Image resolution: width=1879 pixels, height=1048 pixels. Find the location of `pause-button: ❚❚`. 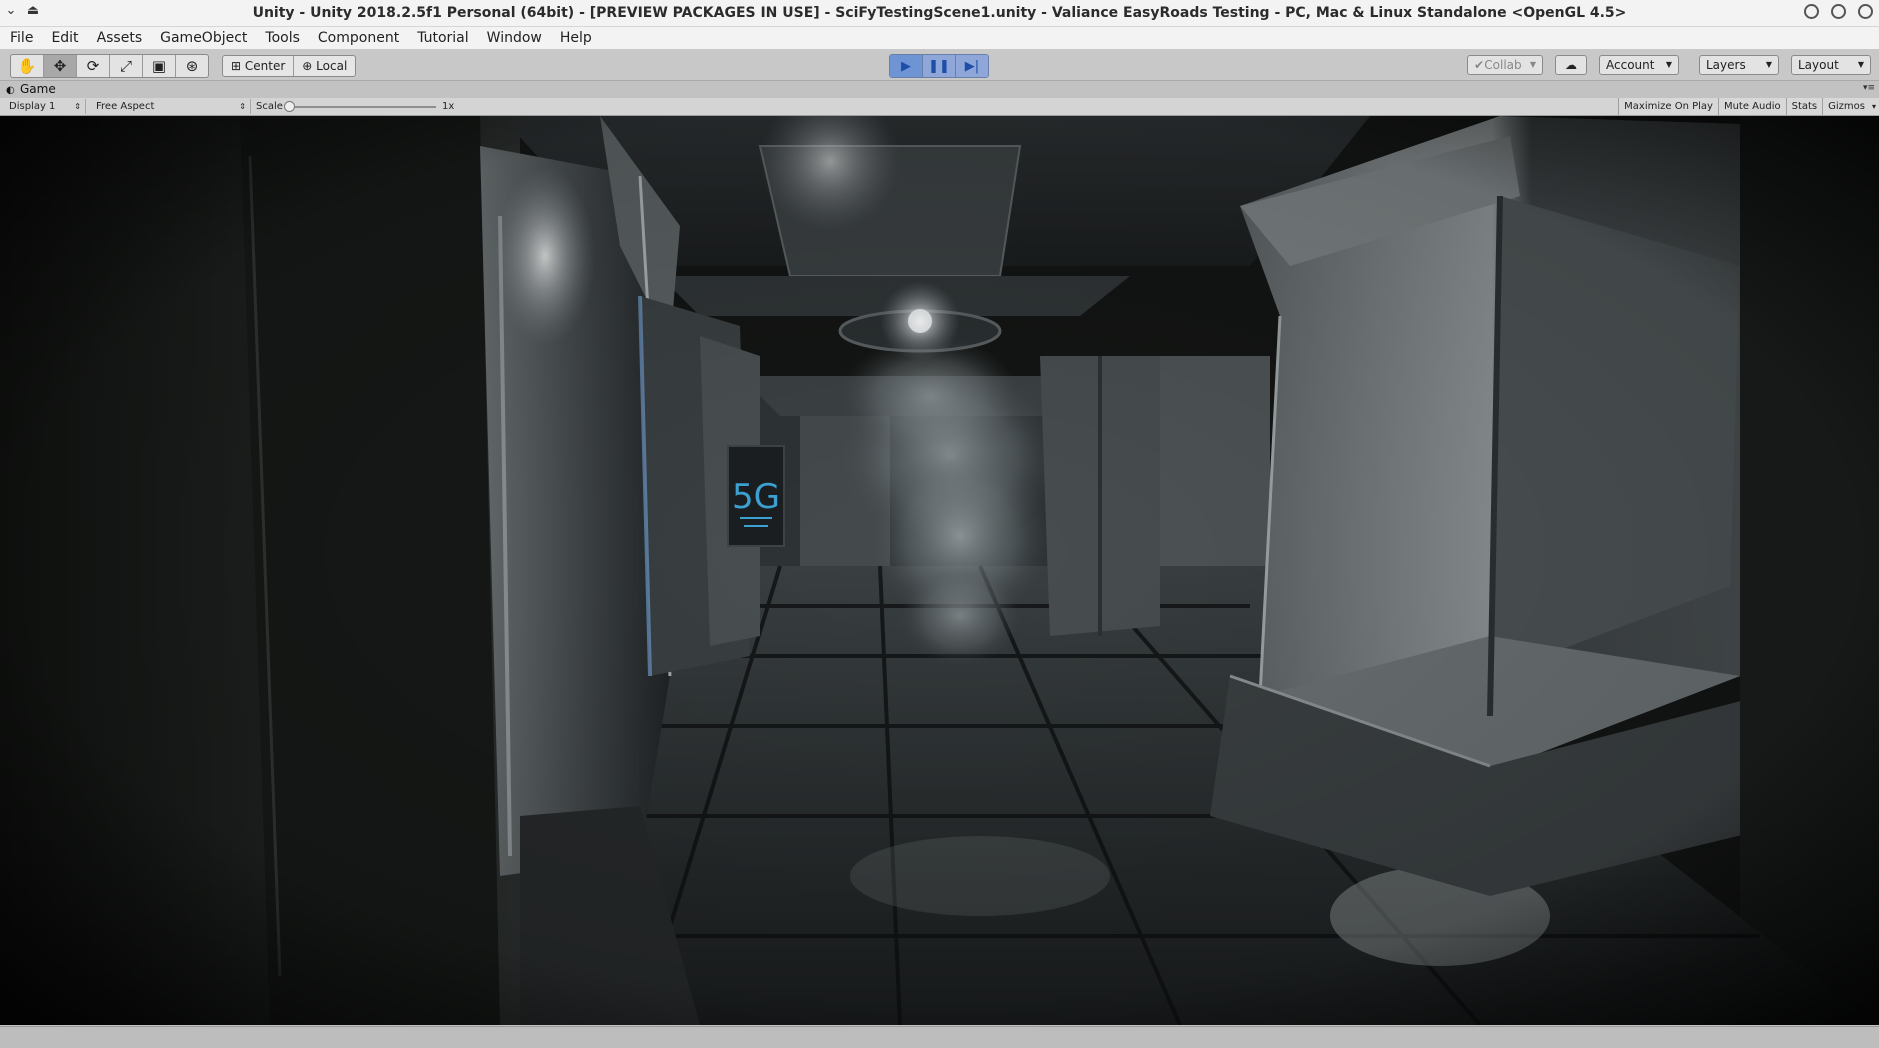

pause-button: ❚❚ is located at coordinates (939, 66).